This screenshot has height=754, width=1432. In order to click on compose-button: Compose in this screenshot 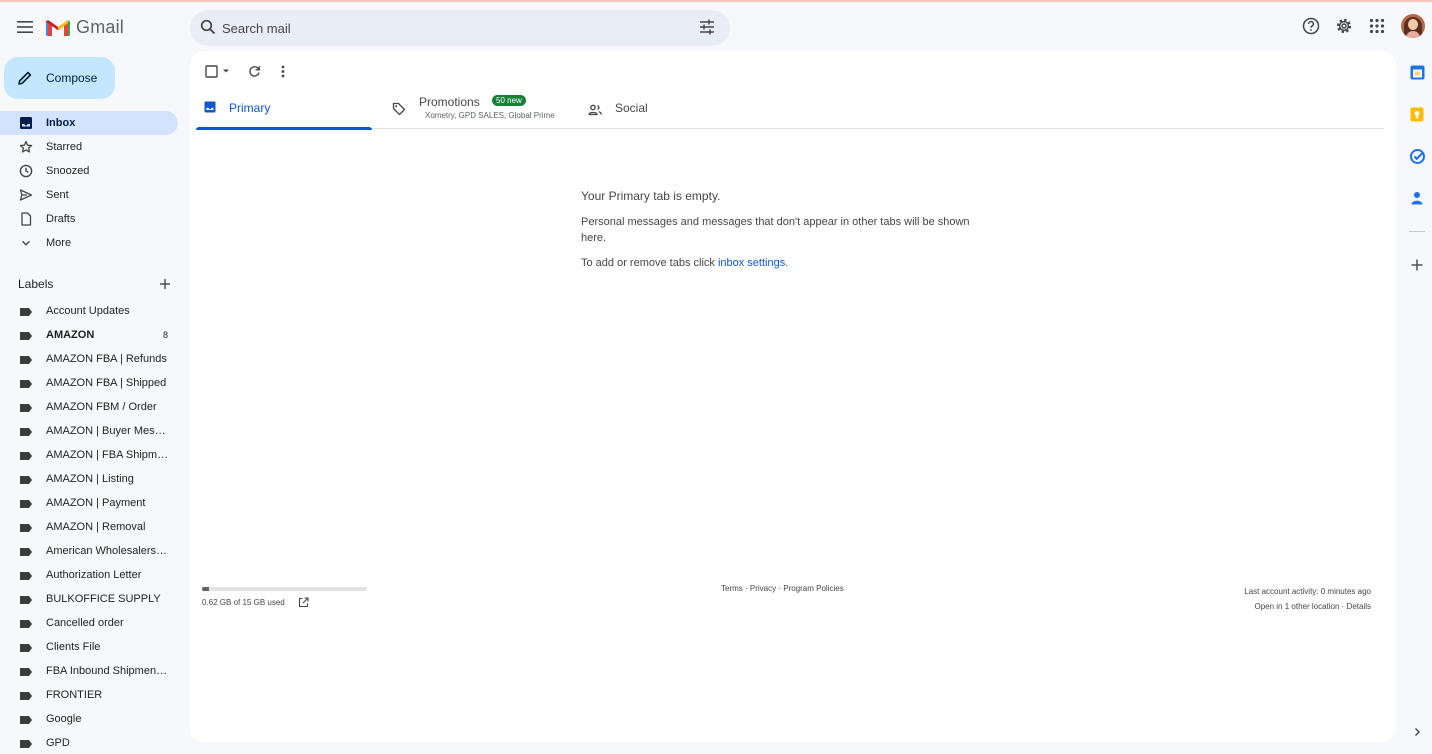, I will do `click(59, 78)`.